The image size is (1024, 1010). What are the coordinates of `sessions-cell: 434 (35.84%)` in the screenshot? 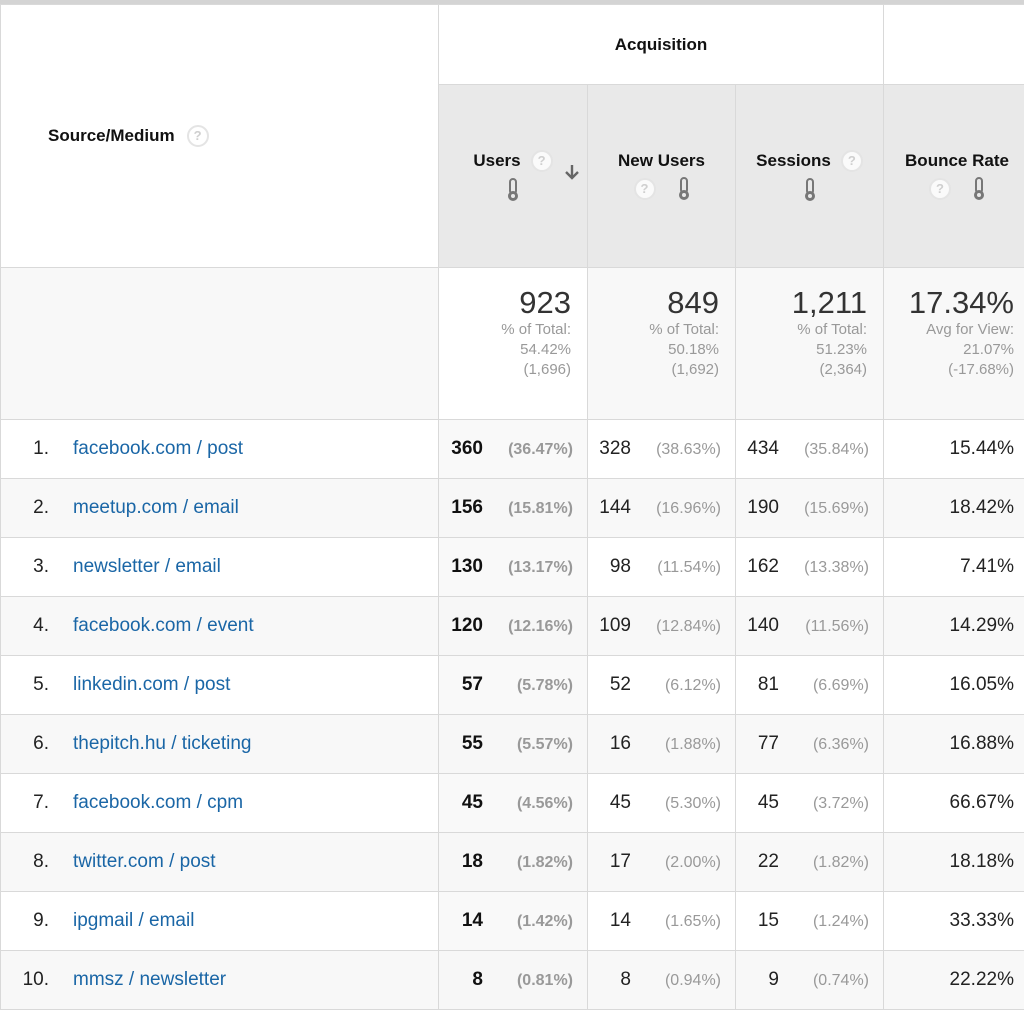 It's located at (810, 449).